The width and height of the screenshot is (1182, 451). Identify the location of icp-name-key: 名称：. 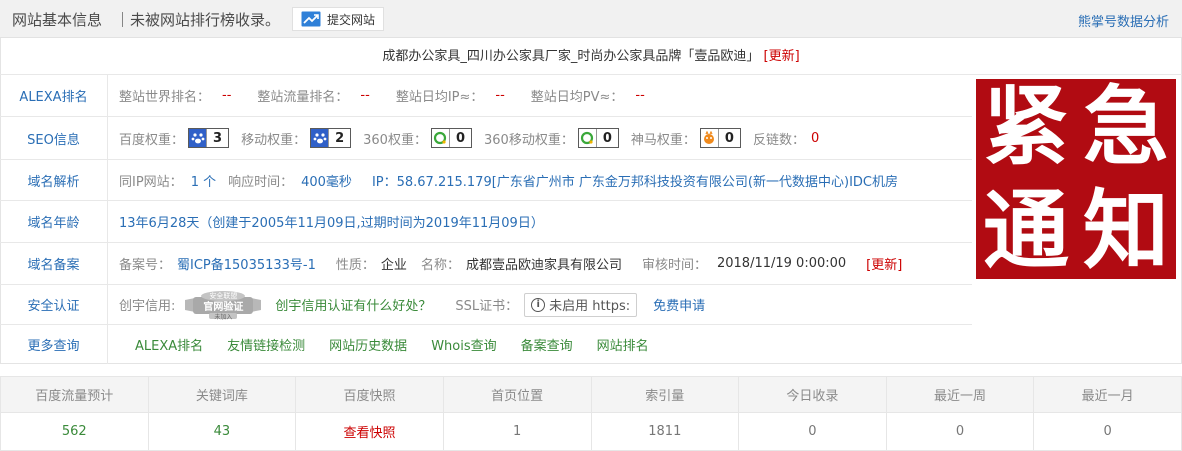
(440, 265).